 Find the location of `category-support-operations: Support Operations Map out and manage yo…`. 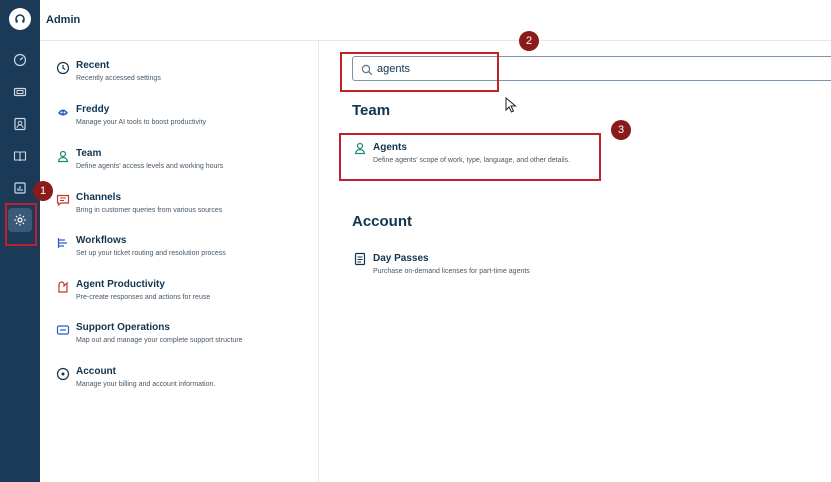

category-support-operations: Support Operations Map out and manage yo… is located at coordinates (181, 340).